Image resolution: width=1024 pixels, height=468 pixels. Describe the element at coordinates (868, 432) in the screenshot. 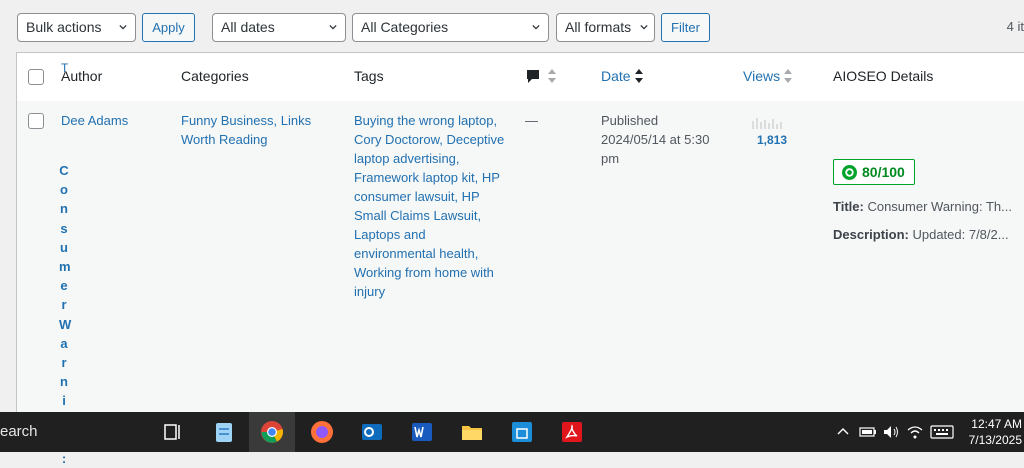

I see `battery-icon` at that location.